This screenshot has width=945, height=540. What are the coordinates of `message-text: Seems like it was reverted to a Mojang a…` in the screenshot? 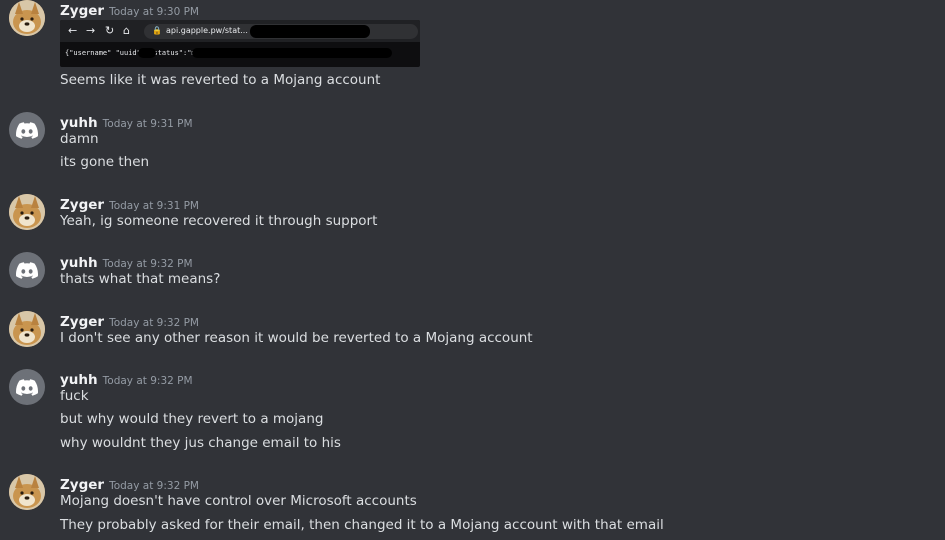 It's located at (220, 80).